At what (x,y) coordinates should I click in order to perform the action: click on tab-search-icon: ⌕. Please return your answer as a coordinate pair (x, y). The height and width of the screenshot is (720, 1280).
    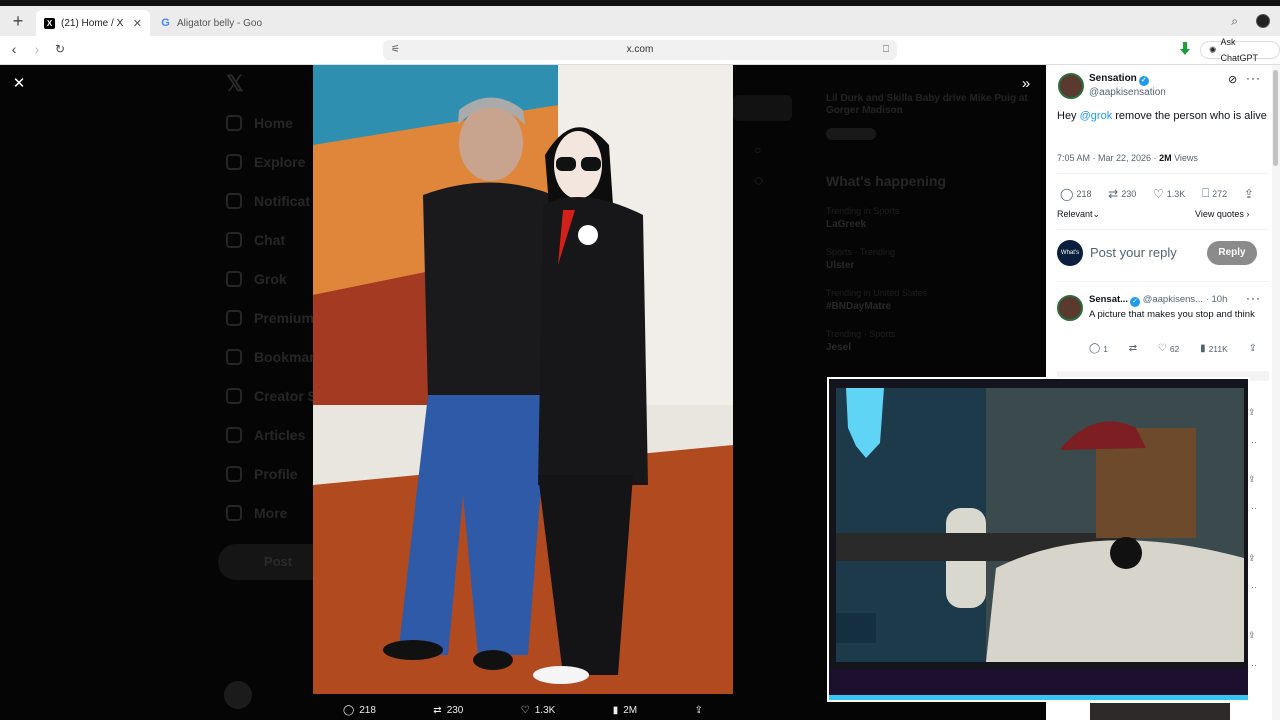
    Looking at the image, I should click on (1234, 21).